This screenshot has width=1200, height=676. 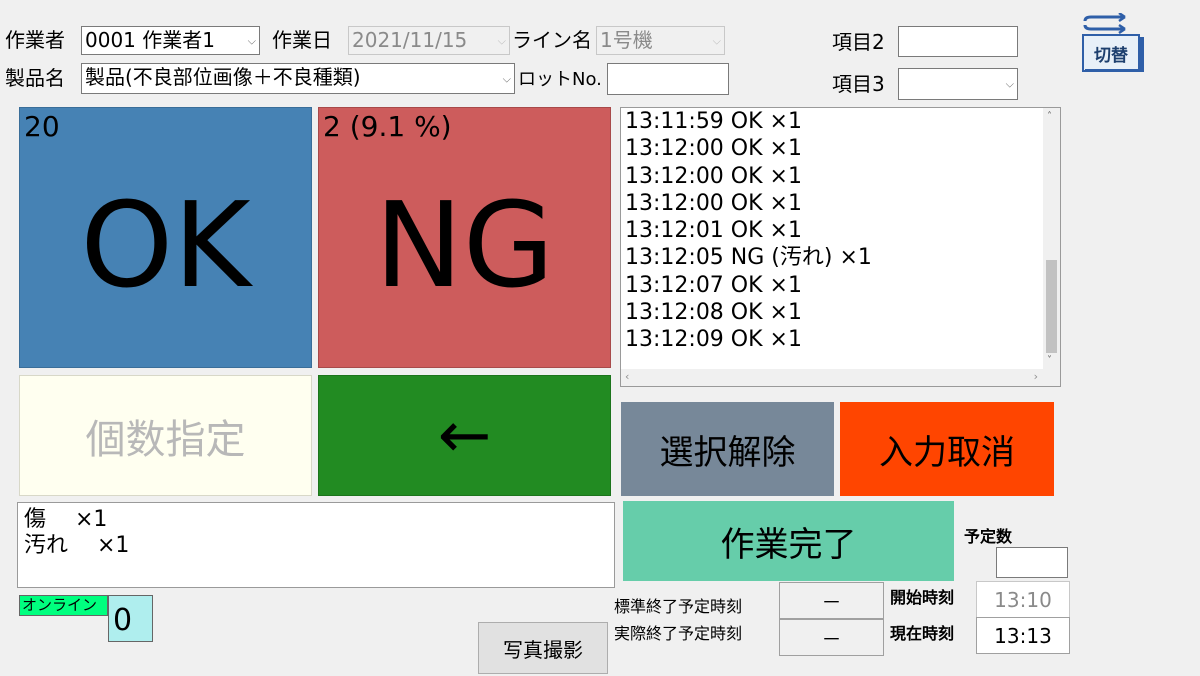 What do you see at coordinates (832, 257) in the screenshot?
I see `list-item: 13:12:05 NG (汚れ) ×1` at bounding box center [832, 257].